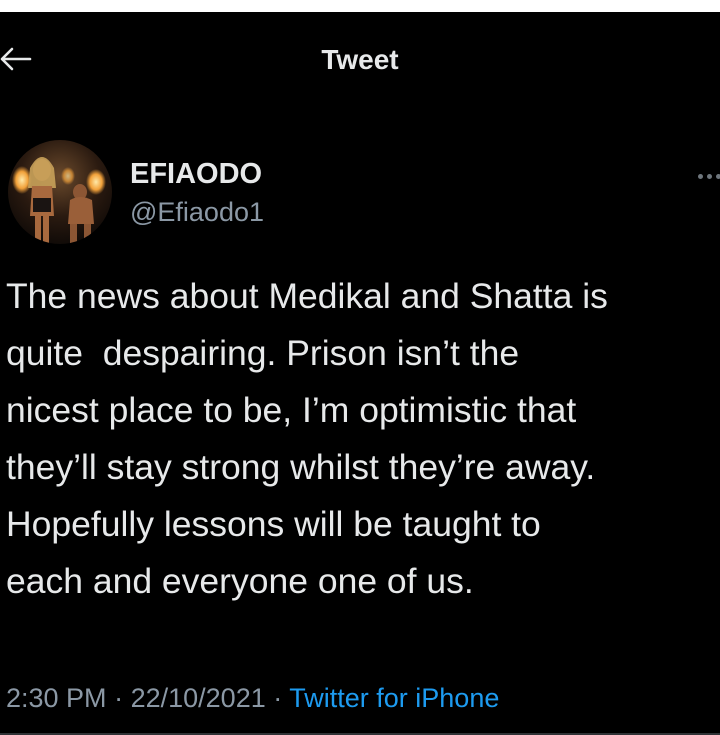 This screenshot has height=735, width=720. Describe the element at coordinates (360, 59) in the screenshot. I see `page-title: Tweet` at that location.